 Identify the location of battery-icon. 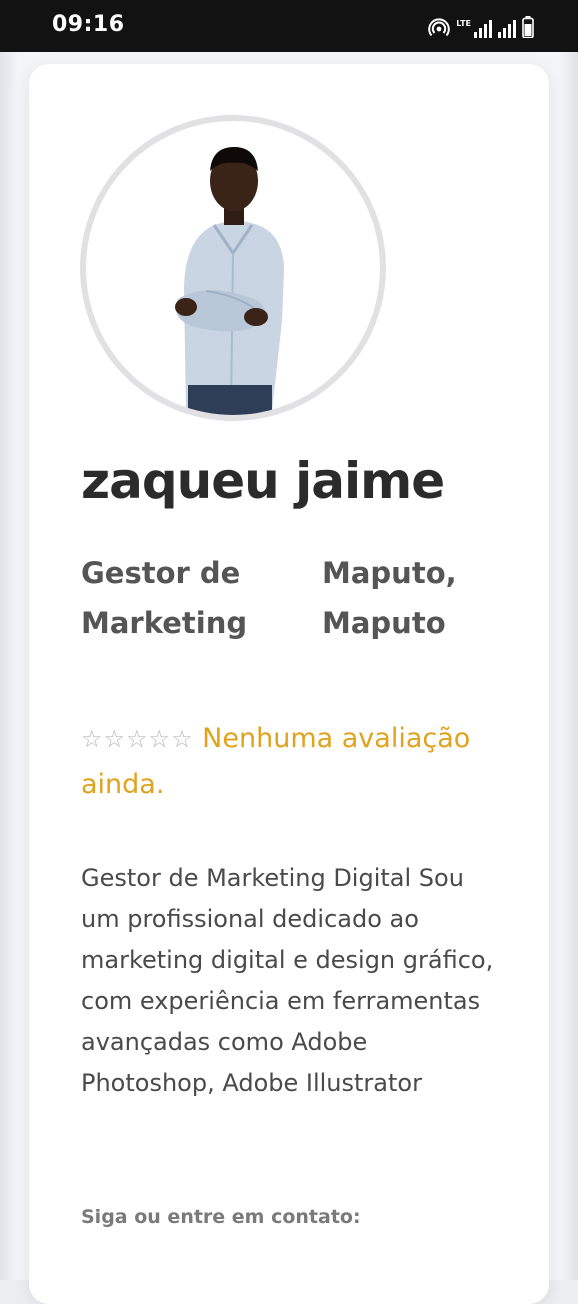
(528, 27).